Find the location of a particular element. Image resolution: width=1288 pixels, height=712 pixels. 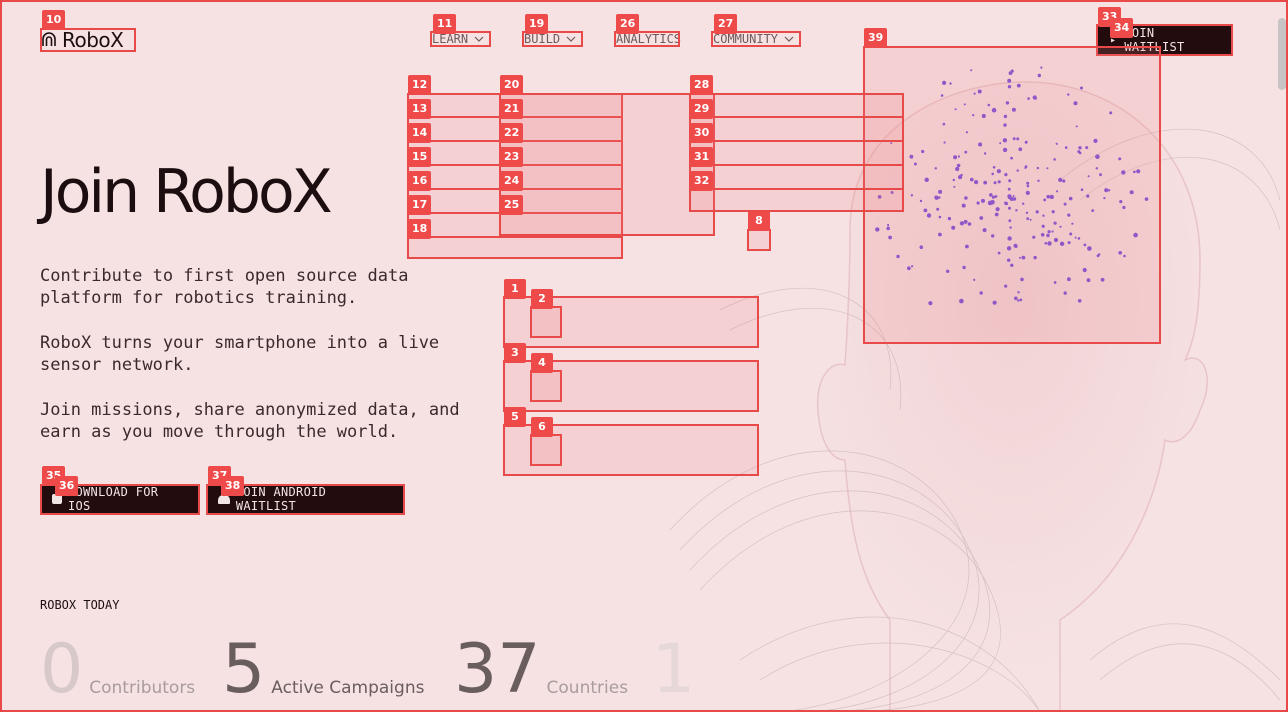

overlay-tag: 21 is located at coordinates (512, 109).